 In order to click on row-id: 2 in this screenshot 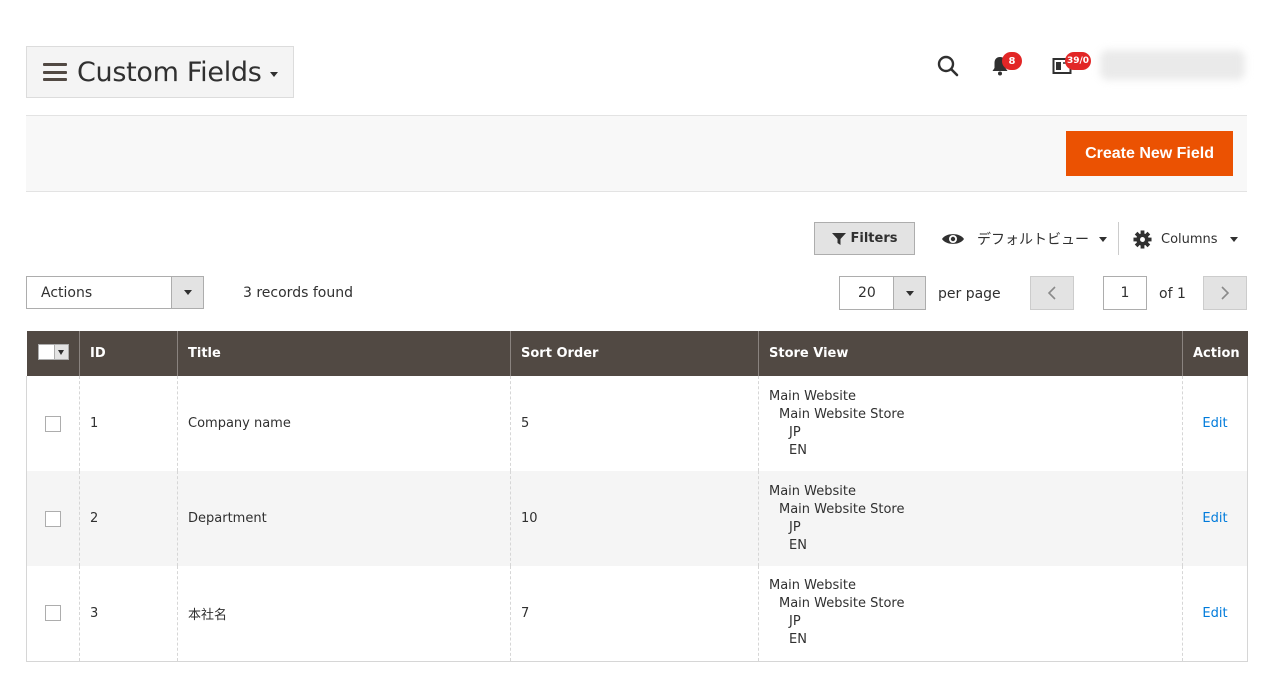, I will do `click(128, 518)`.